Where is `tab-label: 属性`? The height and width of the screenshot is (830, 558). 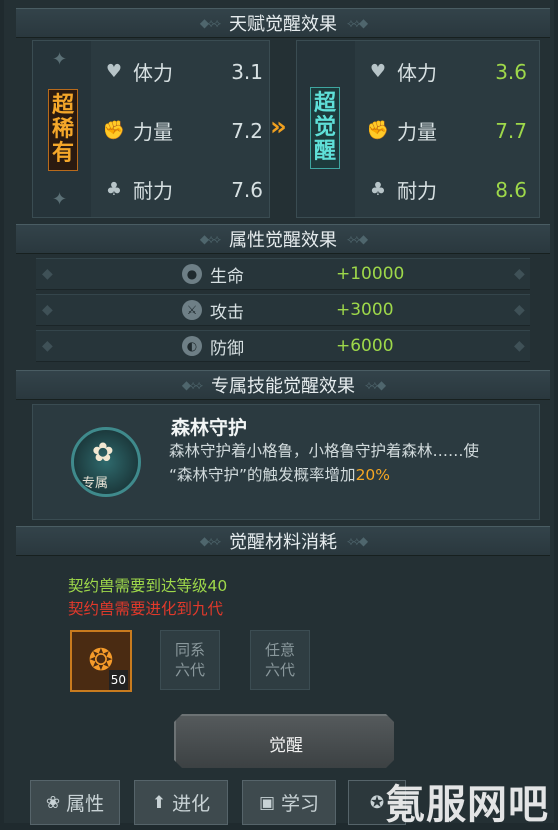 tab-label: 属性 is located at coordinates (85, 804).